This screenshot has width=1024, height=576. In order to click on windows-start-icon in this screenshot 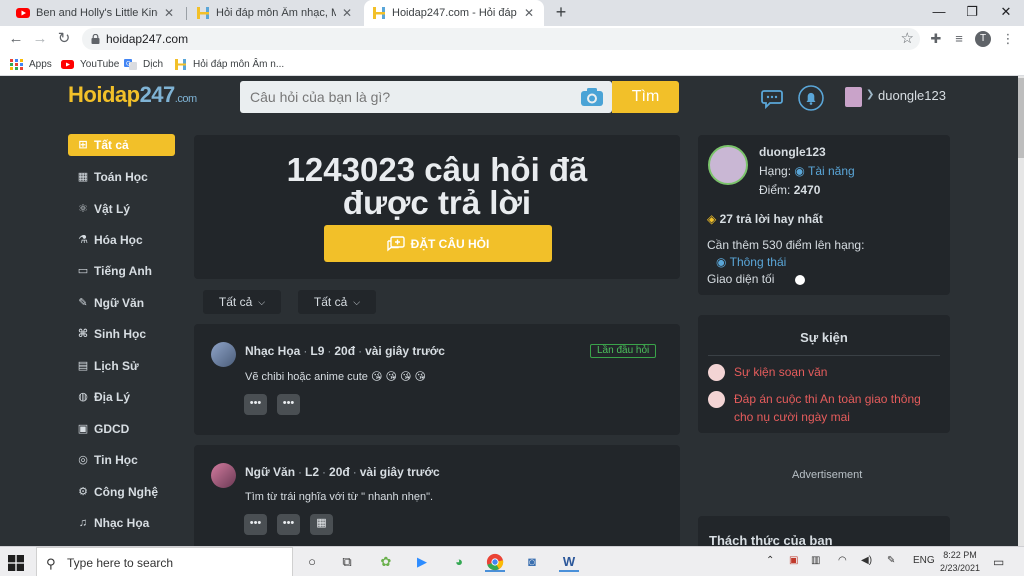, I will do `click(16, 563)`.